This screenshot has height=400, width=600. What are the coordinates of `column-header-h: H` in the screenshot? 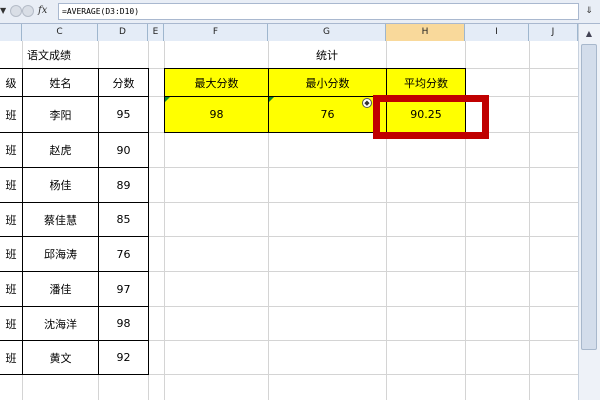 It's located at (425, 32).